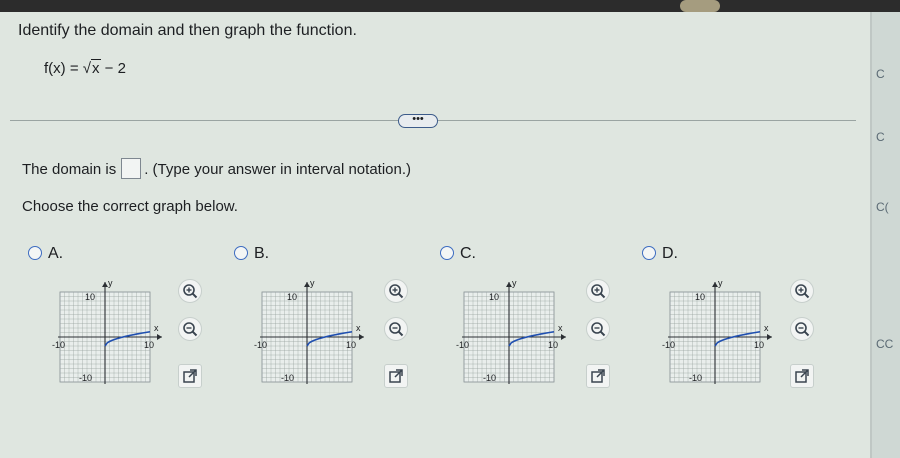 Image resolution: width=900 pixels, height=458 pixels. What do you see at coordinates (418, 121) in the screenshot?
I see `more-options-button: •••` at bounding box center [418, 121].